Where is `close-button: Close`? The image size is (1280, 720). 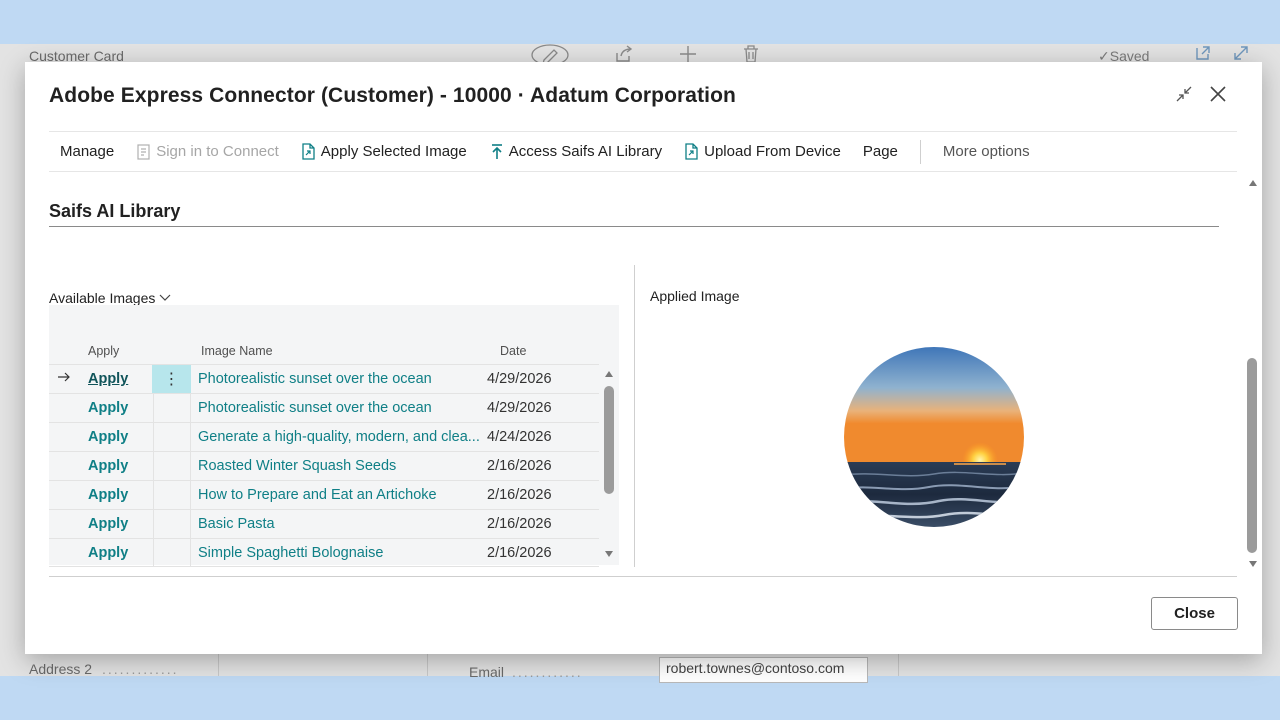 close-button: Close is located at coordinates (1194, 613).